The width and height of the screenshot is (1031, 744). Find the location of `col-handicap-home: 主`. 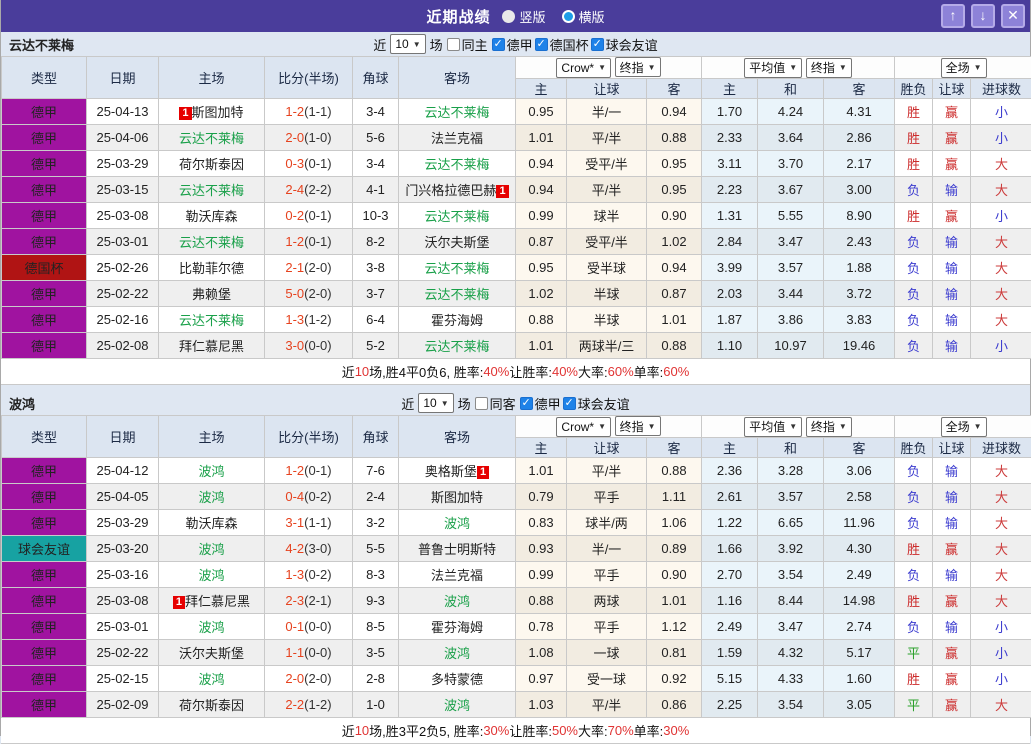

col-handicap-home: 主 is located at coordinates (541, 448).